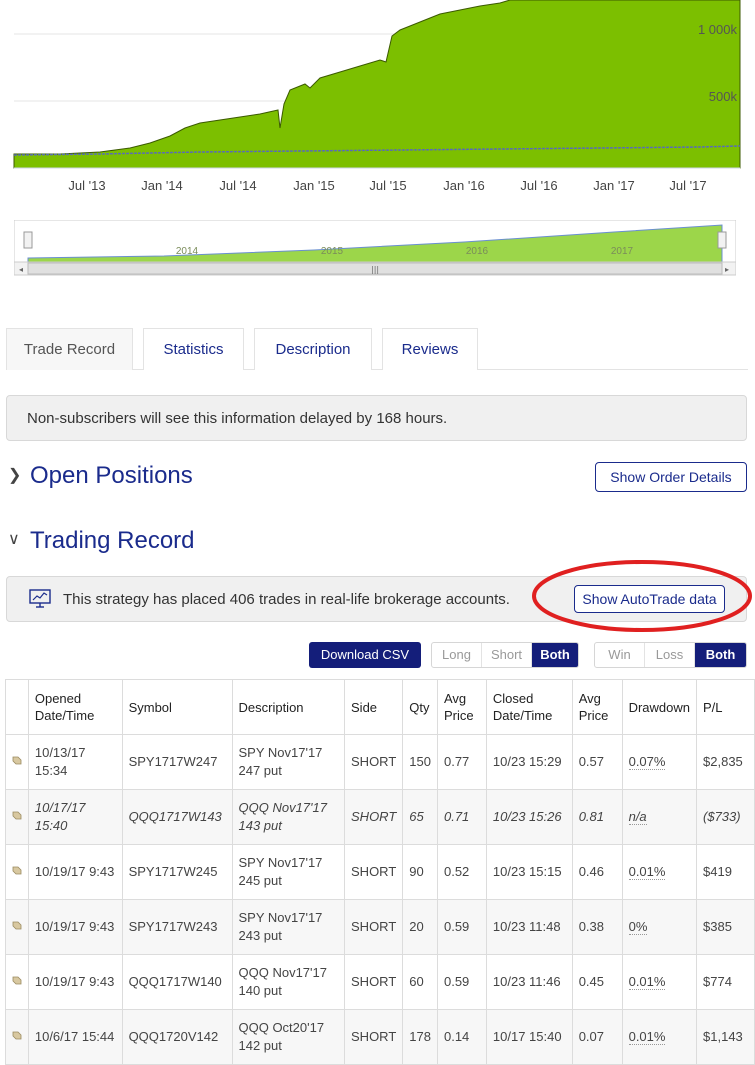  Describe the element at coordinates (177, 817) in the screenshot. I see `symbol-cell: QQQ1717W143` at that location.